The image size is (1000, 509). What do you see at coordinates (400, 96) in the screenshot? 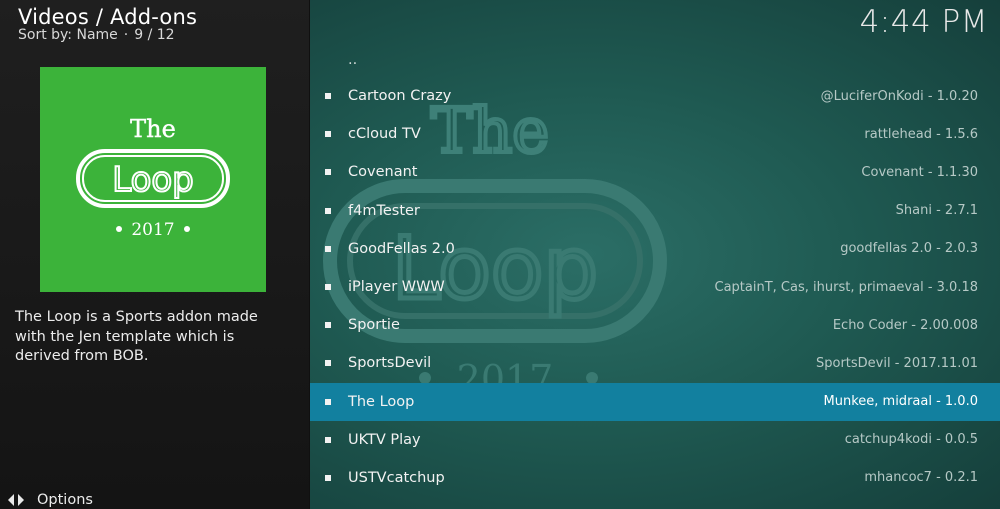
I see `item-name: Cartoon Crazy` at bounding box center [400, 96].